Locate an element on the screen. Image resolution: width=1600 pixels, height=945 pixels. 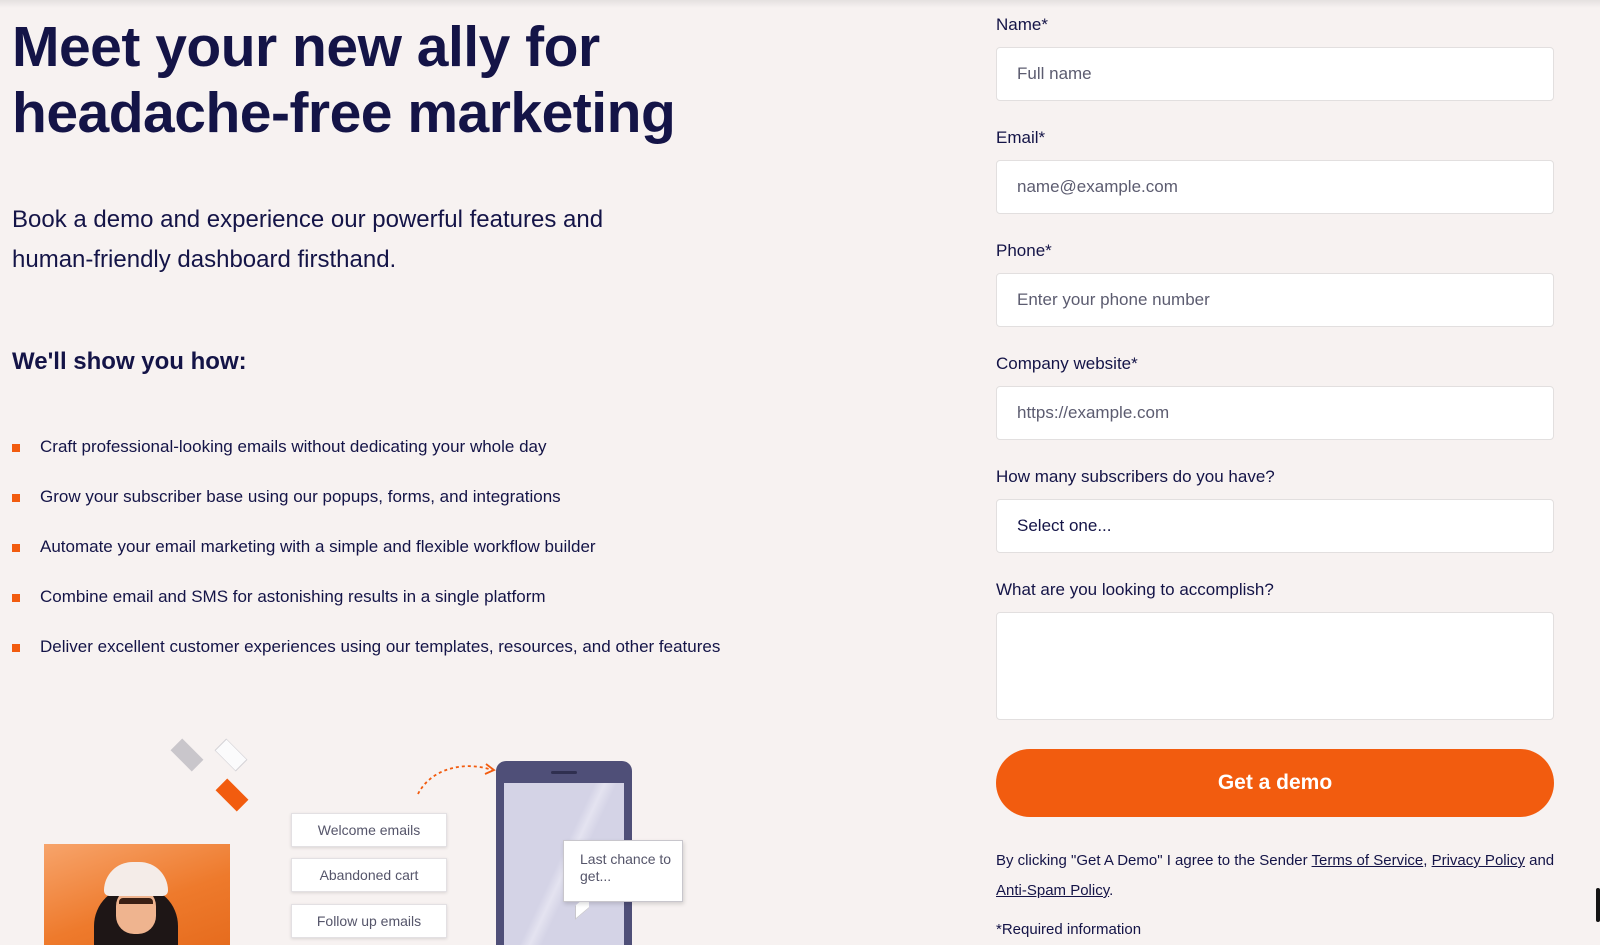
name-input is located at coordinates (1275, 74).